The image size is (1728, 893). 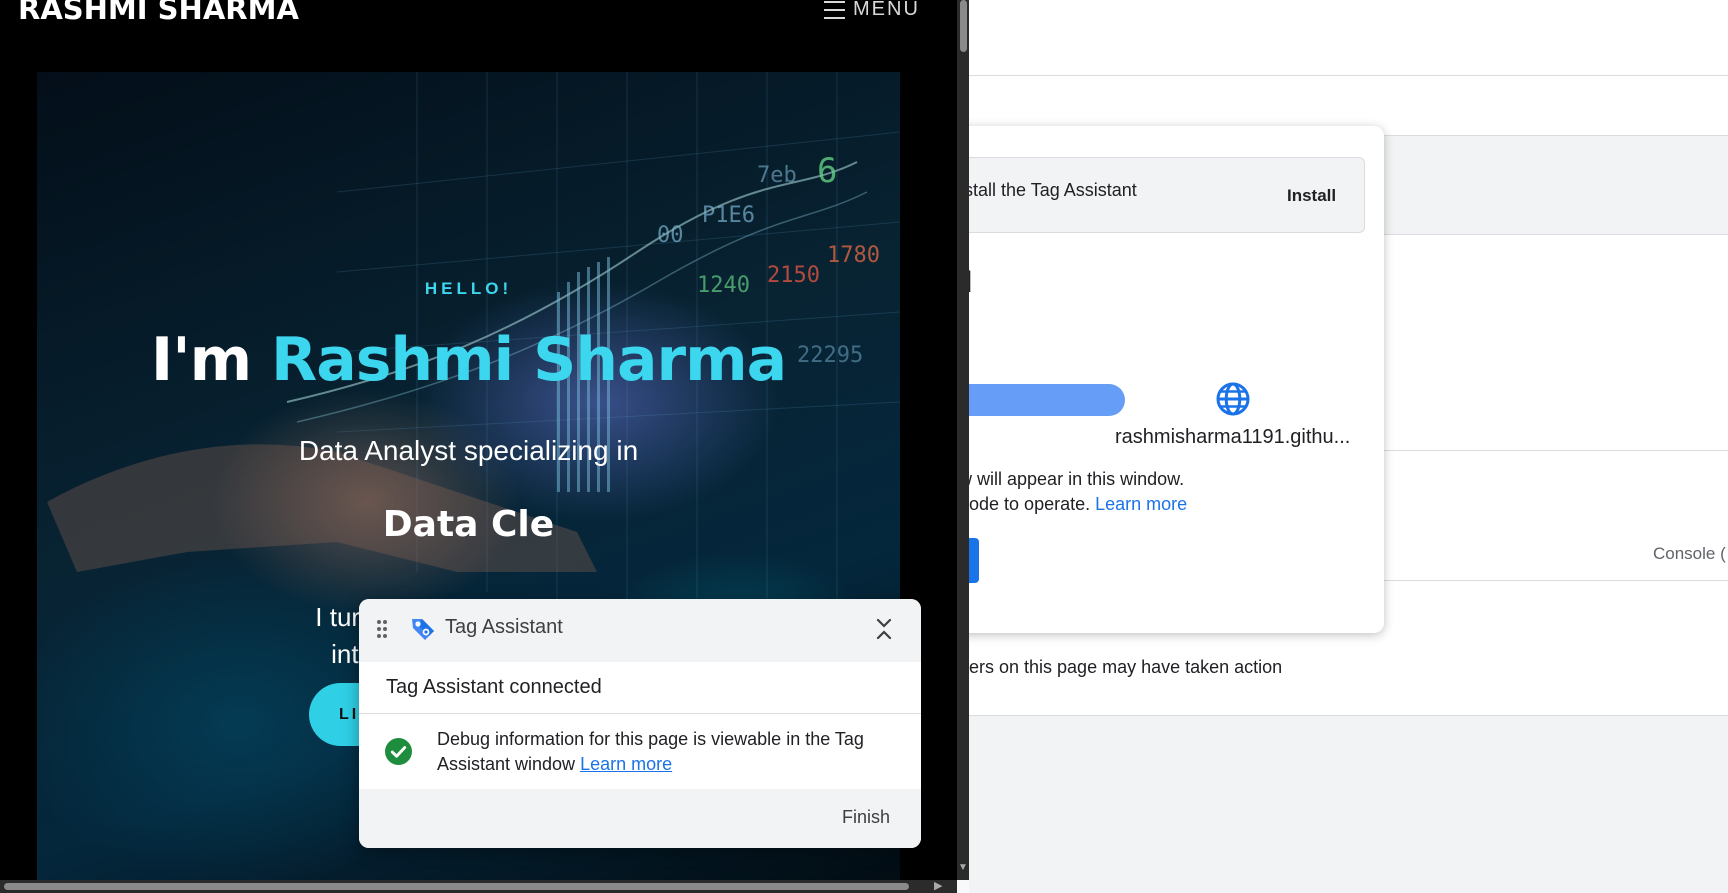 I want to click on hero-typed-text: Data Cle, so click(x=468, y=524).